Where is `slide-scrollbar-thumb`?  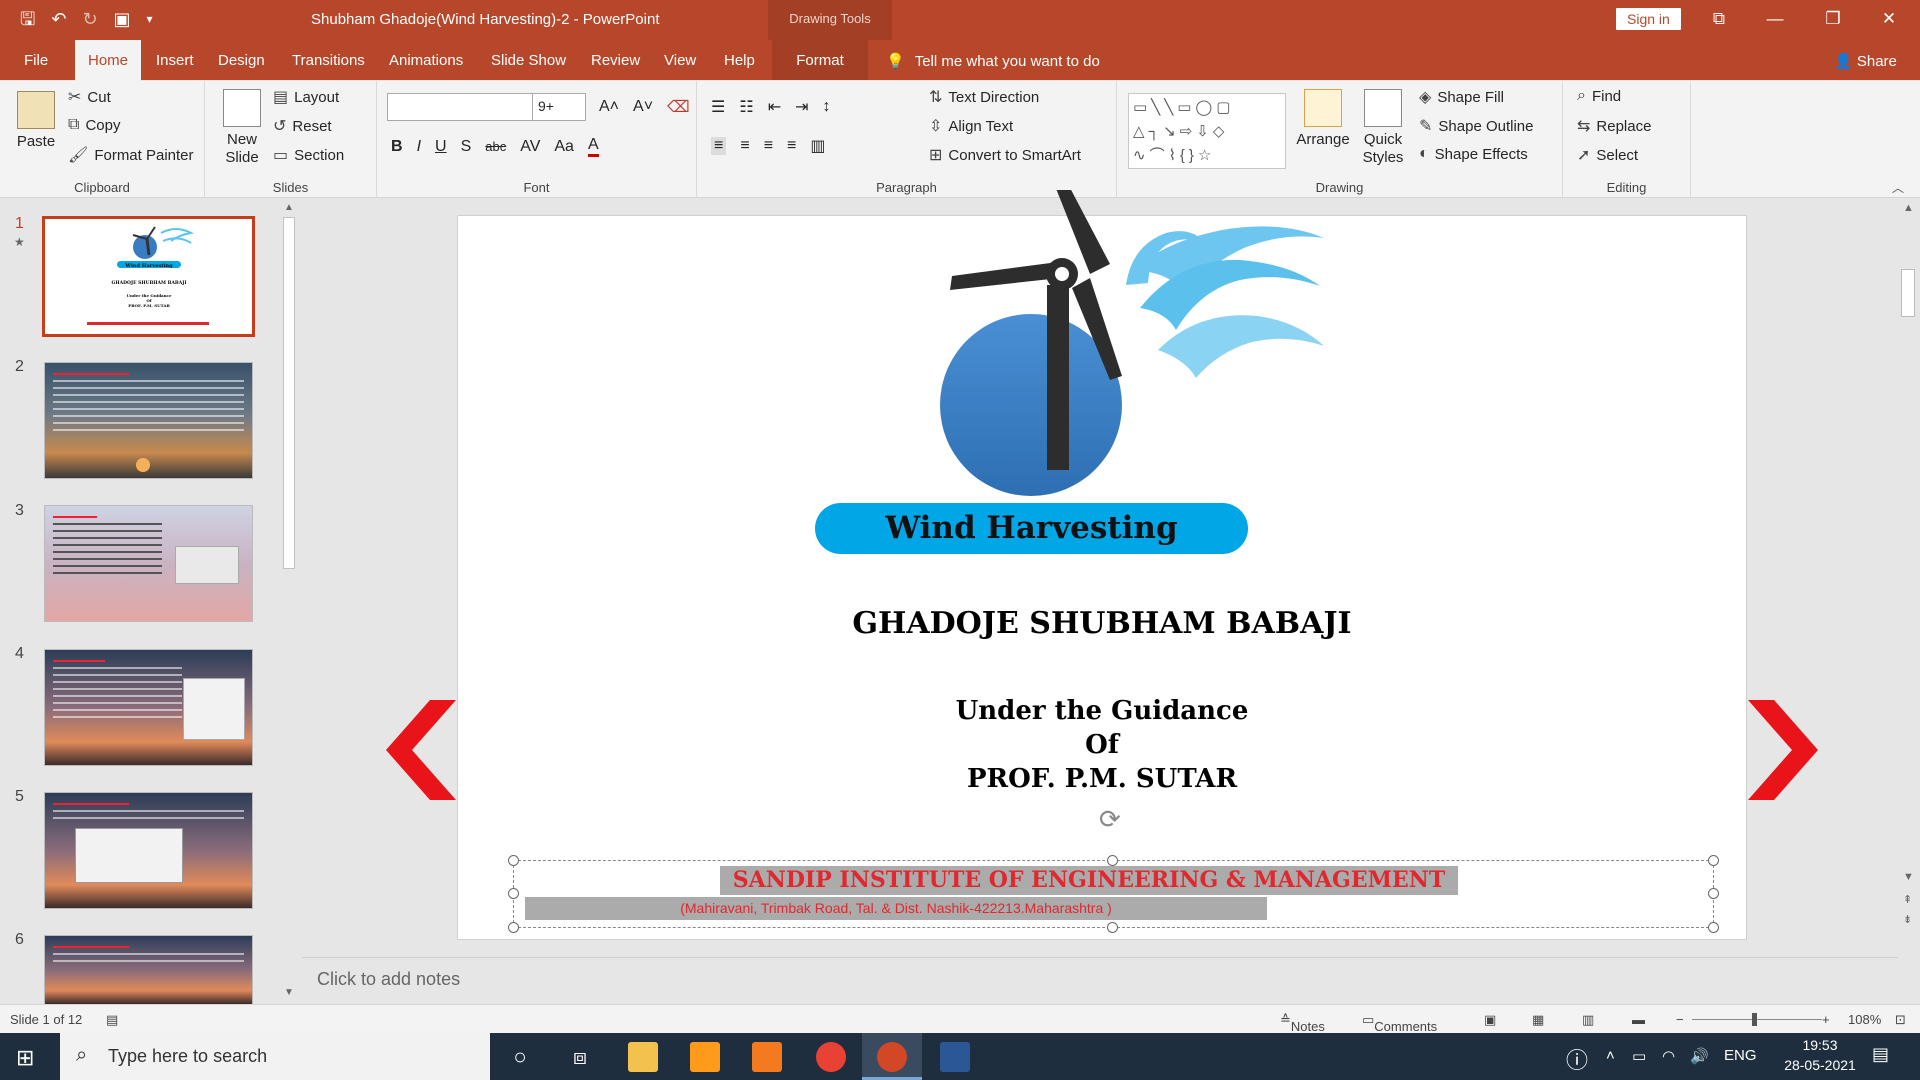
slide-scrollbar-thumb is located at coordinates (1908, 293).